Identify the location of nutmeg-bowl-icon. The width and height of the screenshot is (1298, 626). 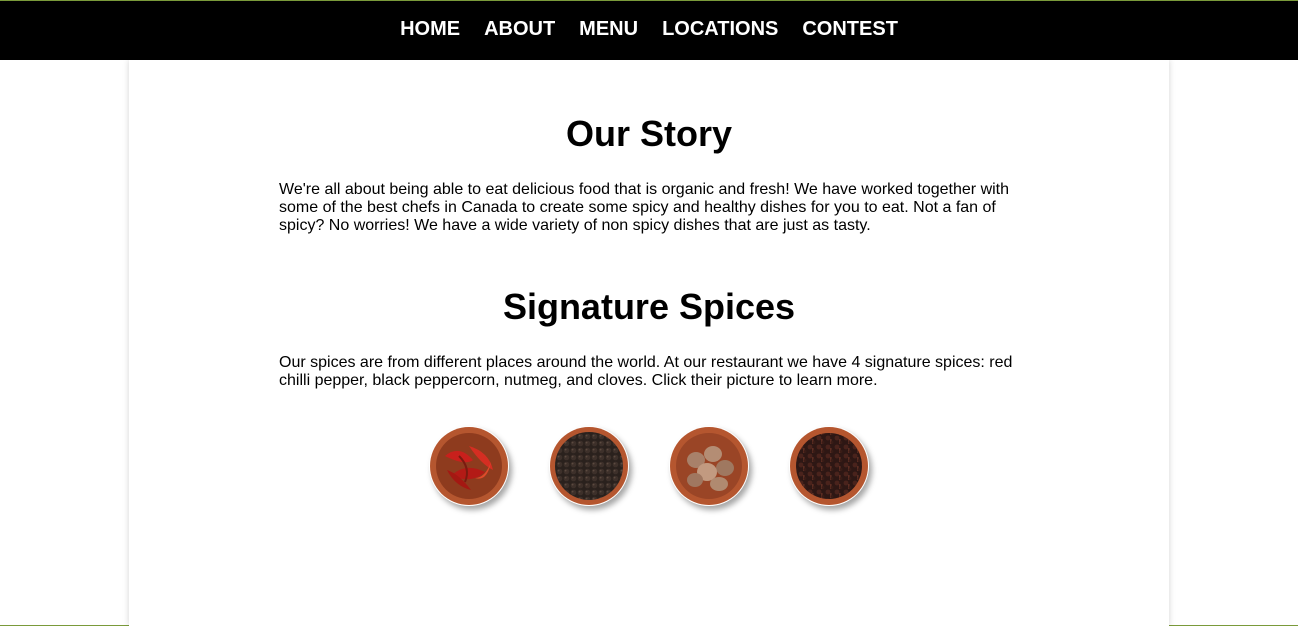
(709, 466).